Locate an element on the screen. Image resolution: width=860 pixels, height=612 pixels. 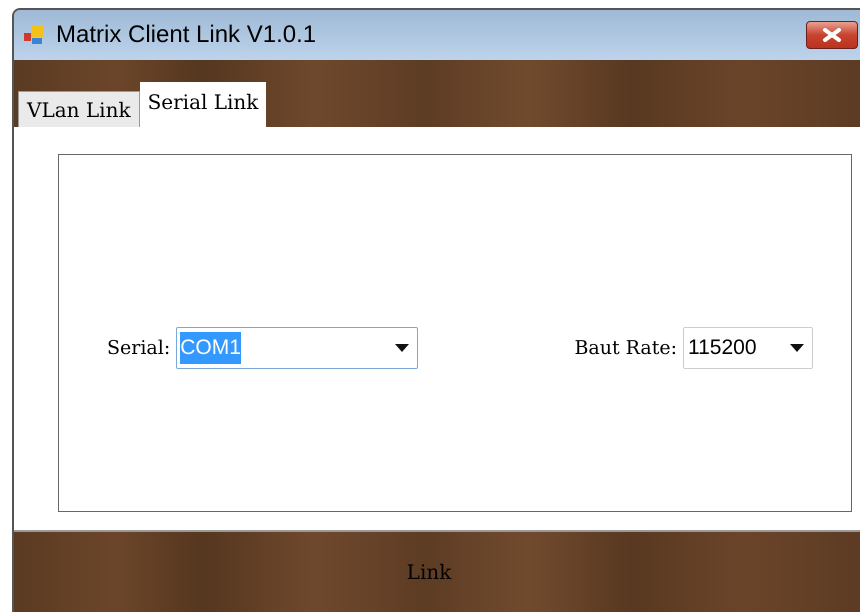
serial-value: COM1 is located at coordinates (210, 348).